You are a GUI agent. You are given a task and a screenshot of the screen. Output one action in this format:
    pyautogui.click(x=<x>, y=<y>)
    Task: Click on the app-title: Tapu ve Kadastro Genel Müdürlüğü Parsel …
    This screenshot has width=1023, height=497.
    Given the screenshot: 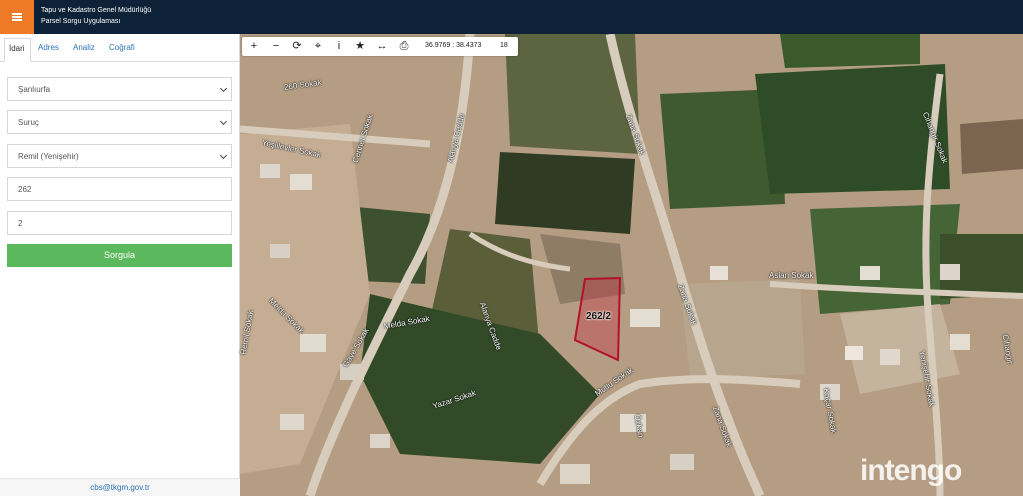 What is the action you would take?
    pyautogui.click(x=96, y=16)
    